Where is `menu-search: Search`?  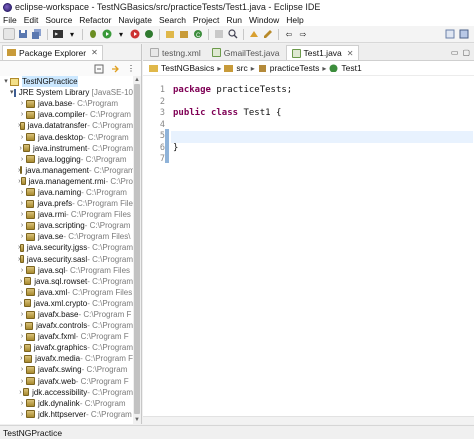 menu-search: Search is located at coordinates (172, 20).